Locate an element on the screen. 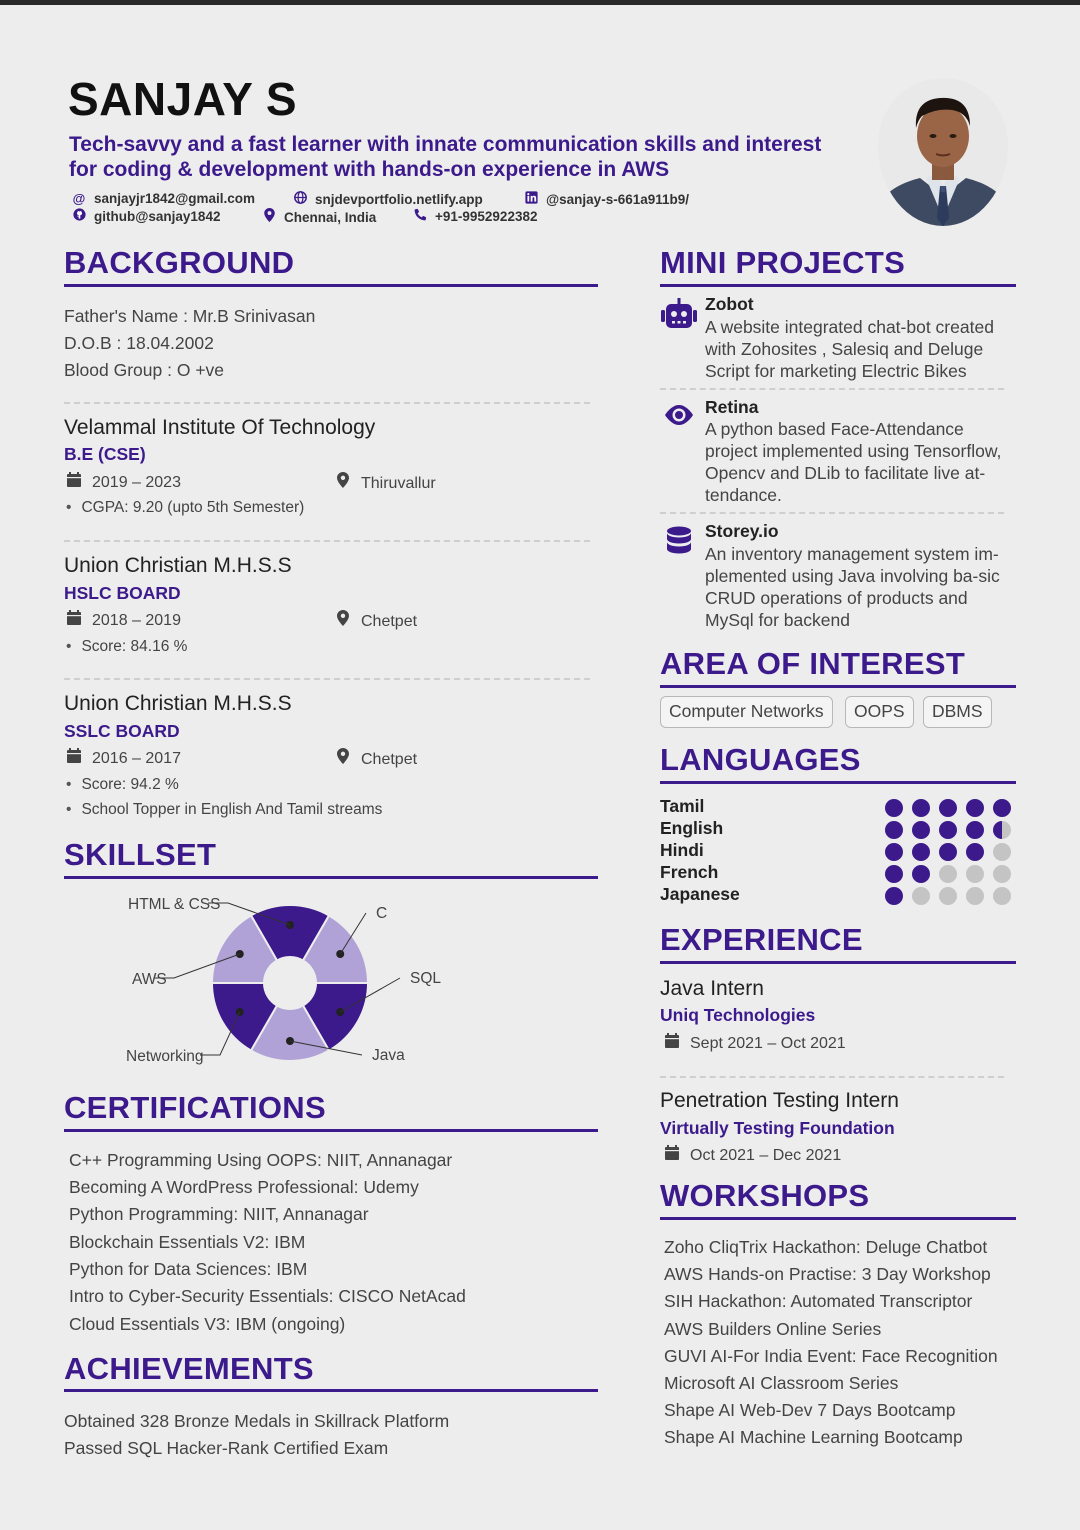 The height and width of the screenshot is (1530, 1080). interest-tag: DBMS is located at coordinates (957, 712).